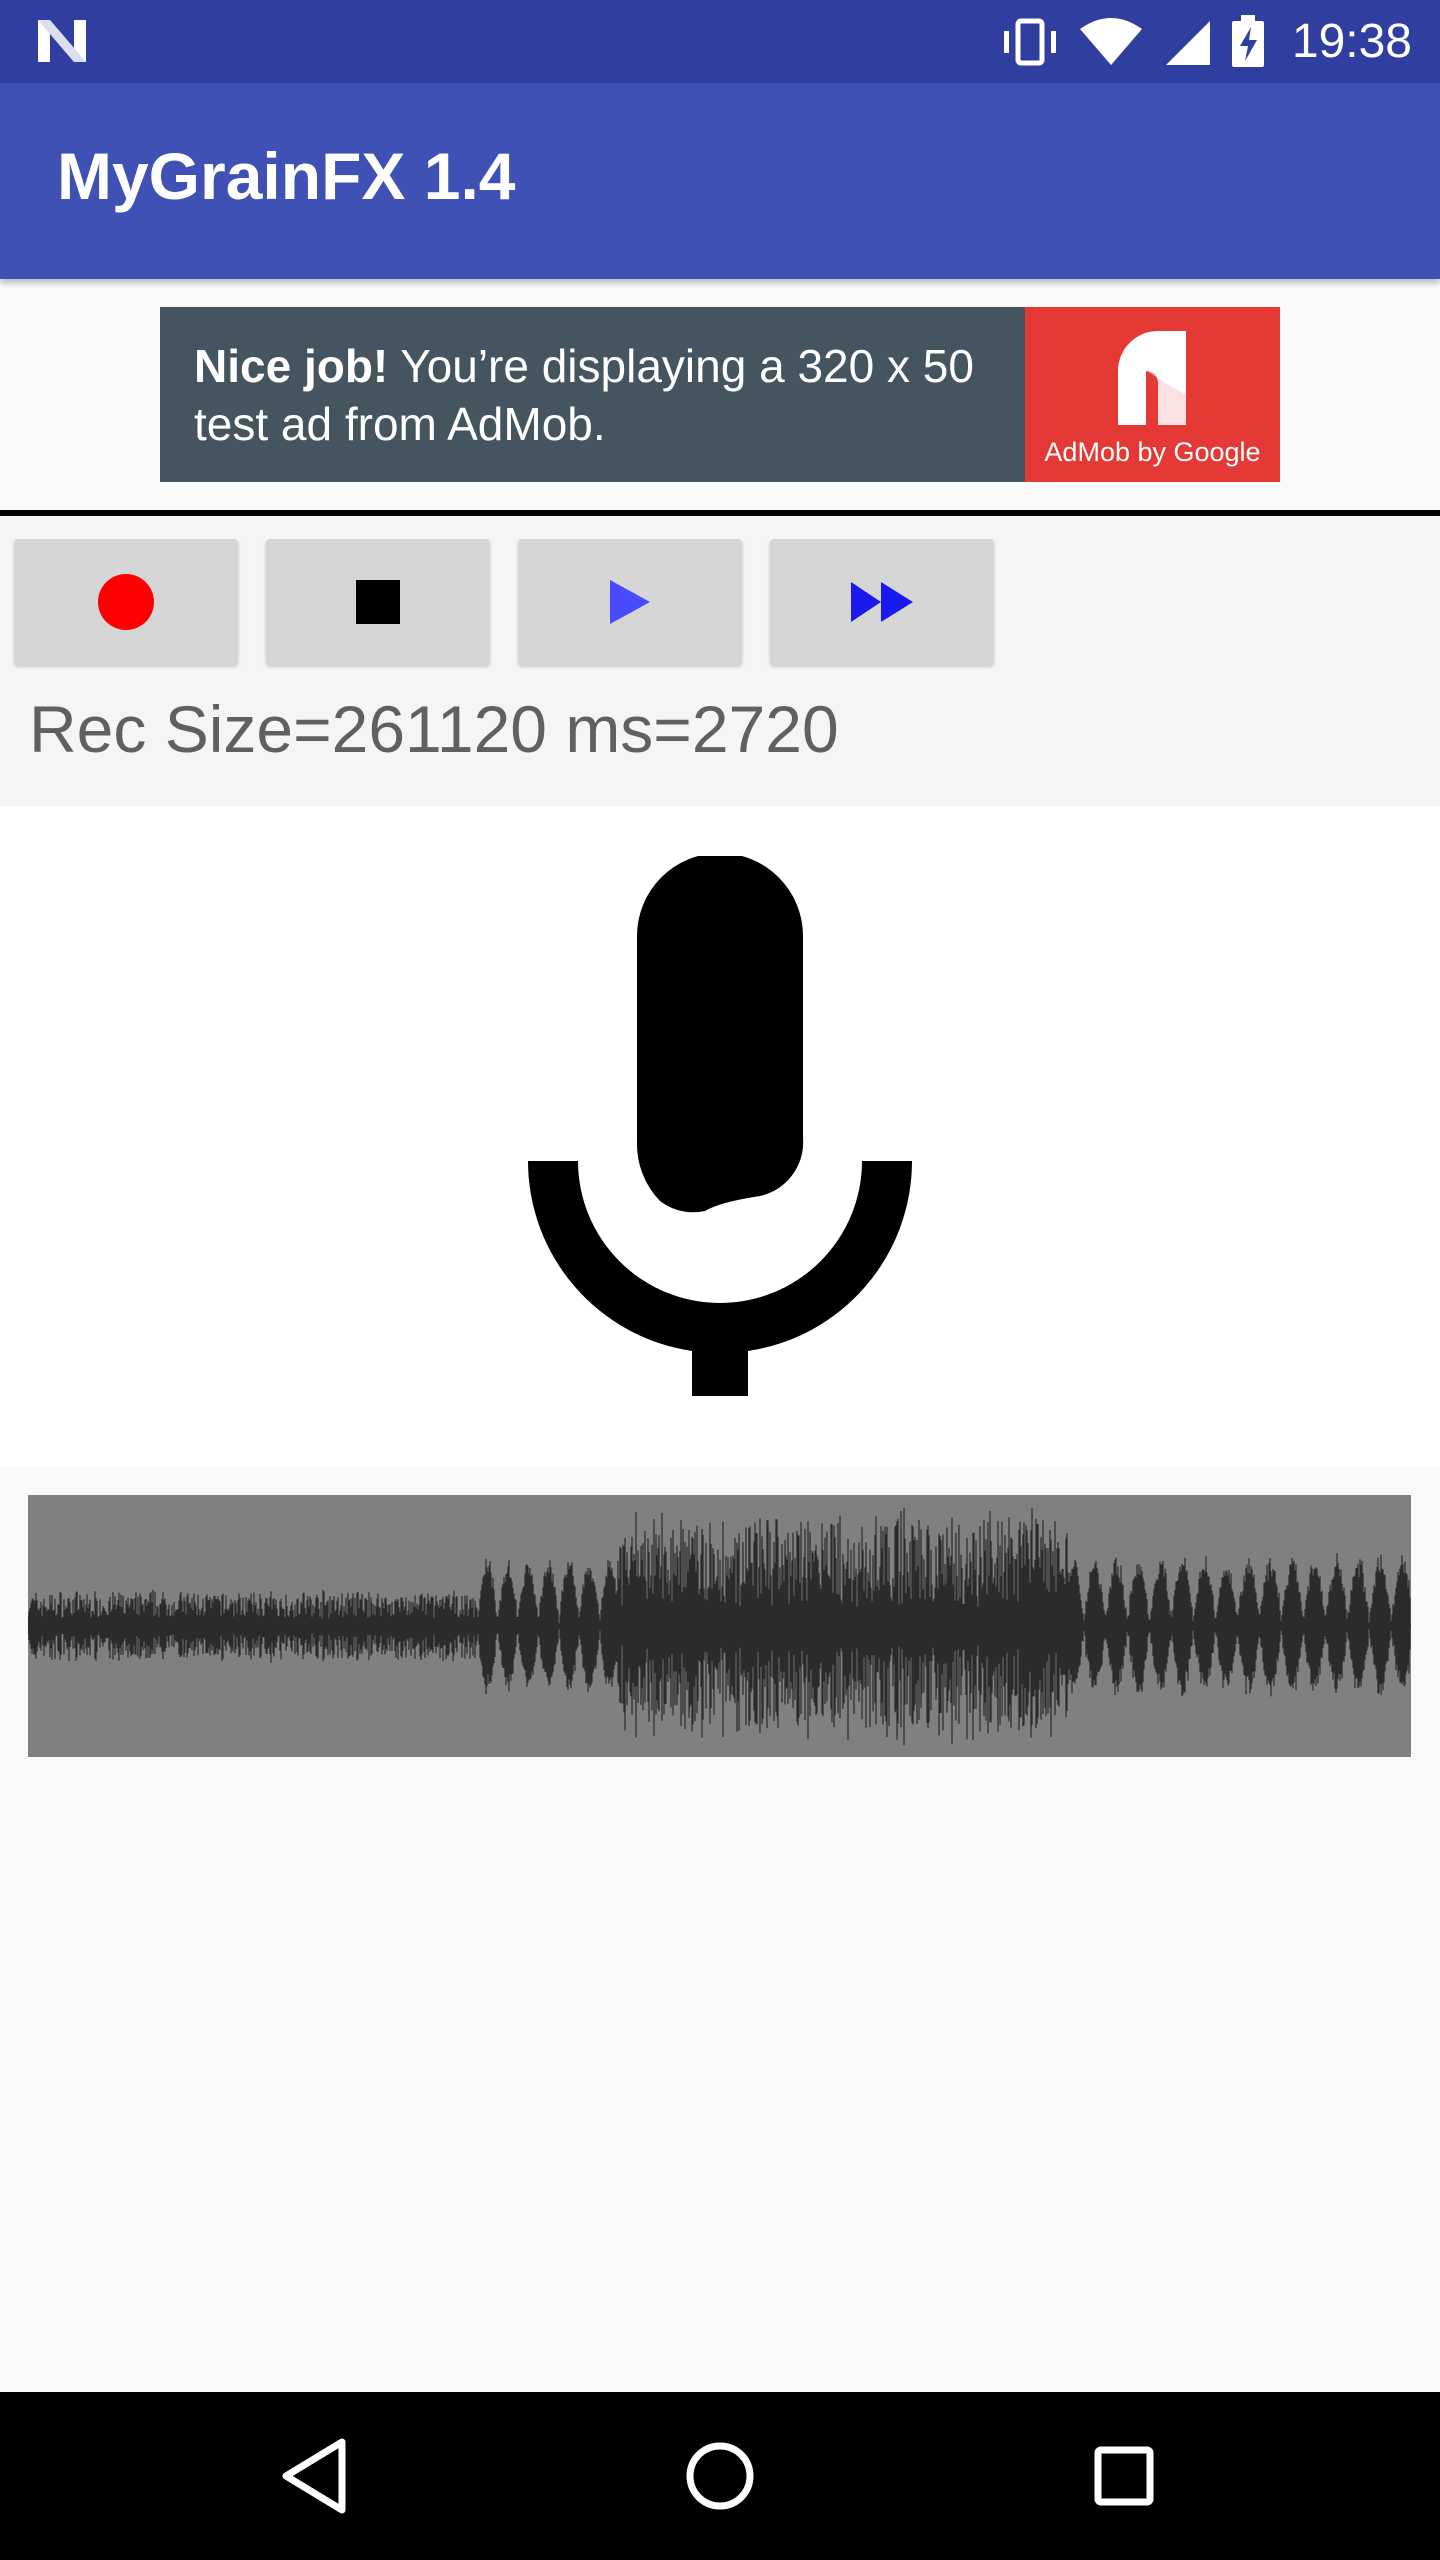 This screenshot has height=2560, width=1440. I want to click on fast-forward-icon, so click(882, 602).